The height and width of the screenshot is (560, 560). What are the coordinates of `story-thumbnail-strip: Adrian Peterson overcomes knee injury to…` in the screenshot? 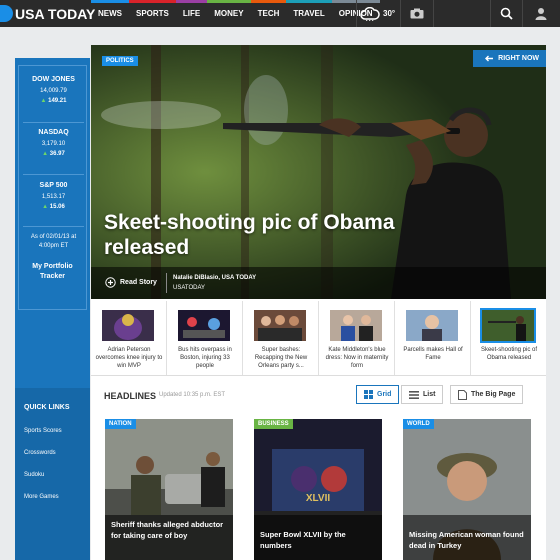 It's located at (318, 338).